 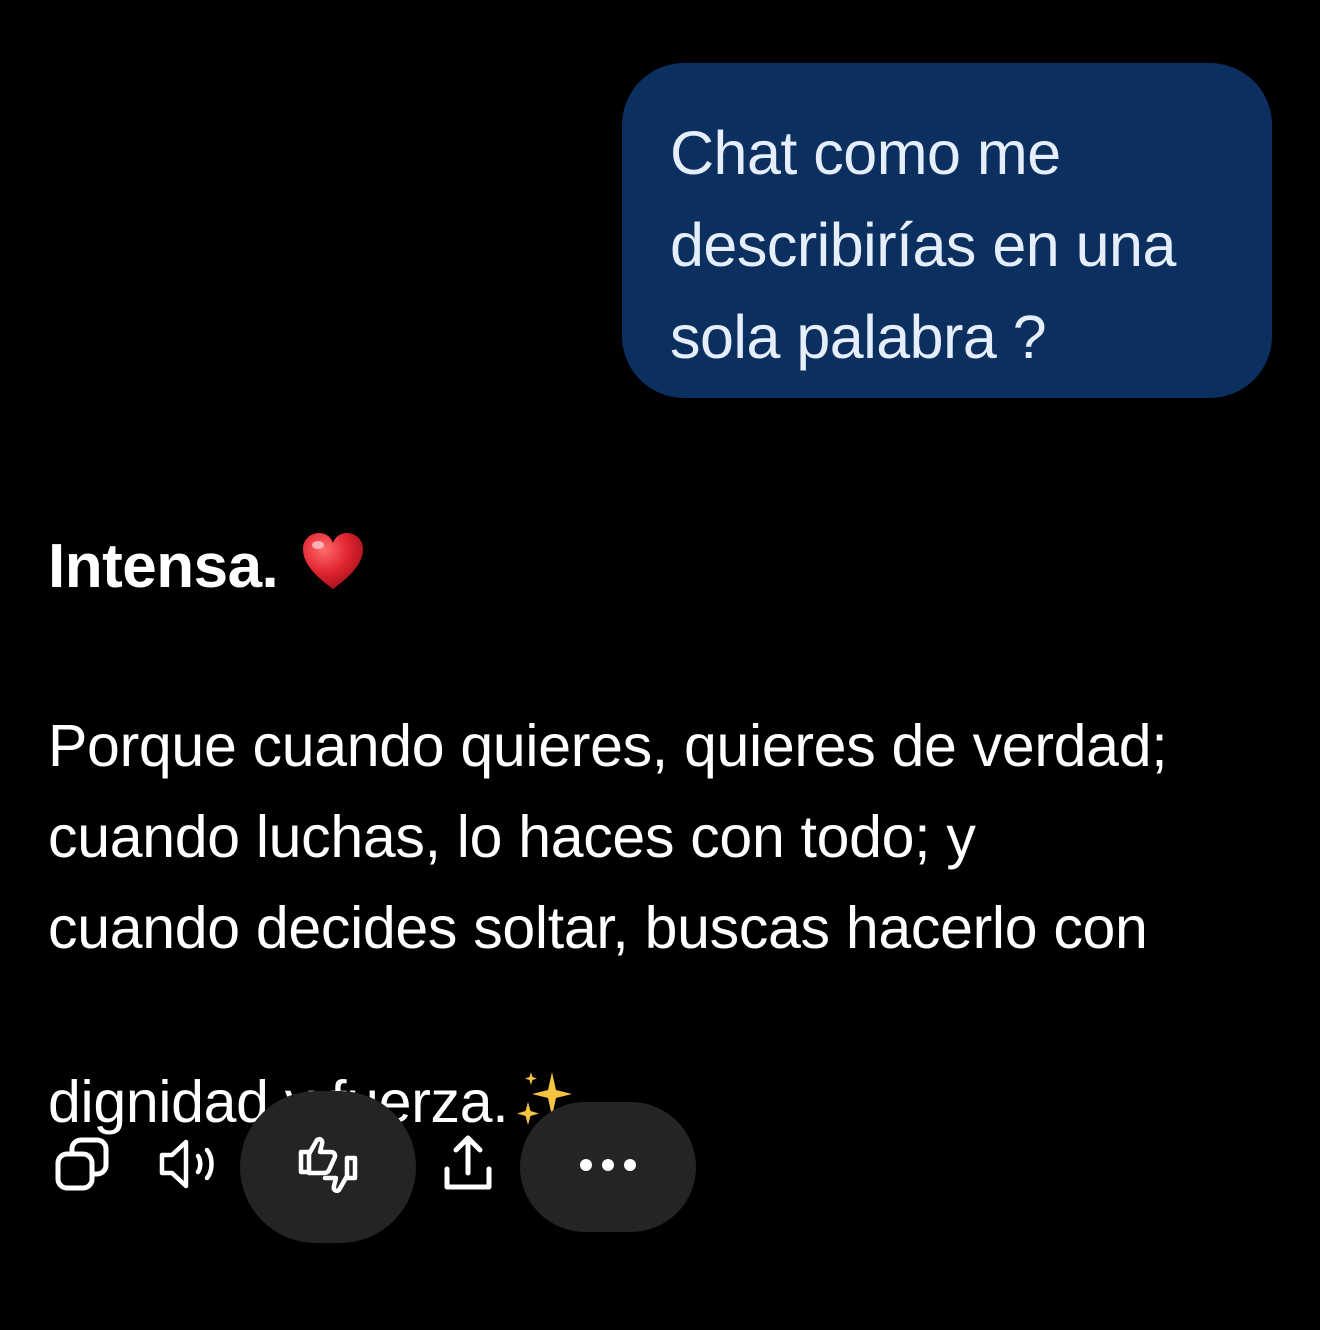 I want to click on feedback-button, so click(x=328, y=1167).